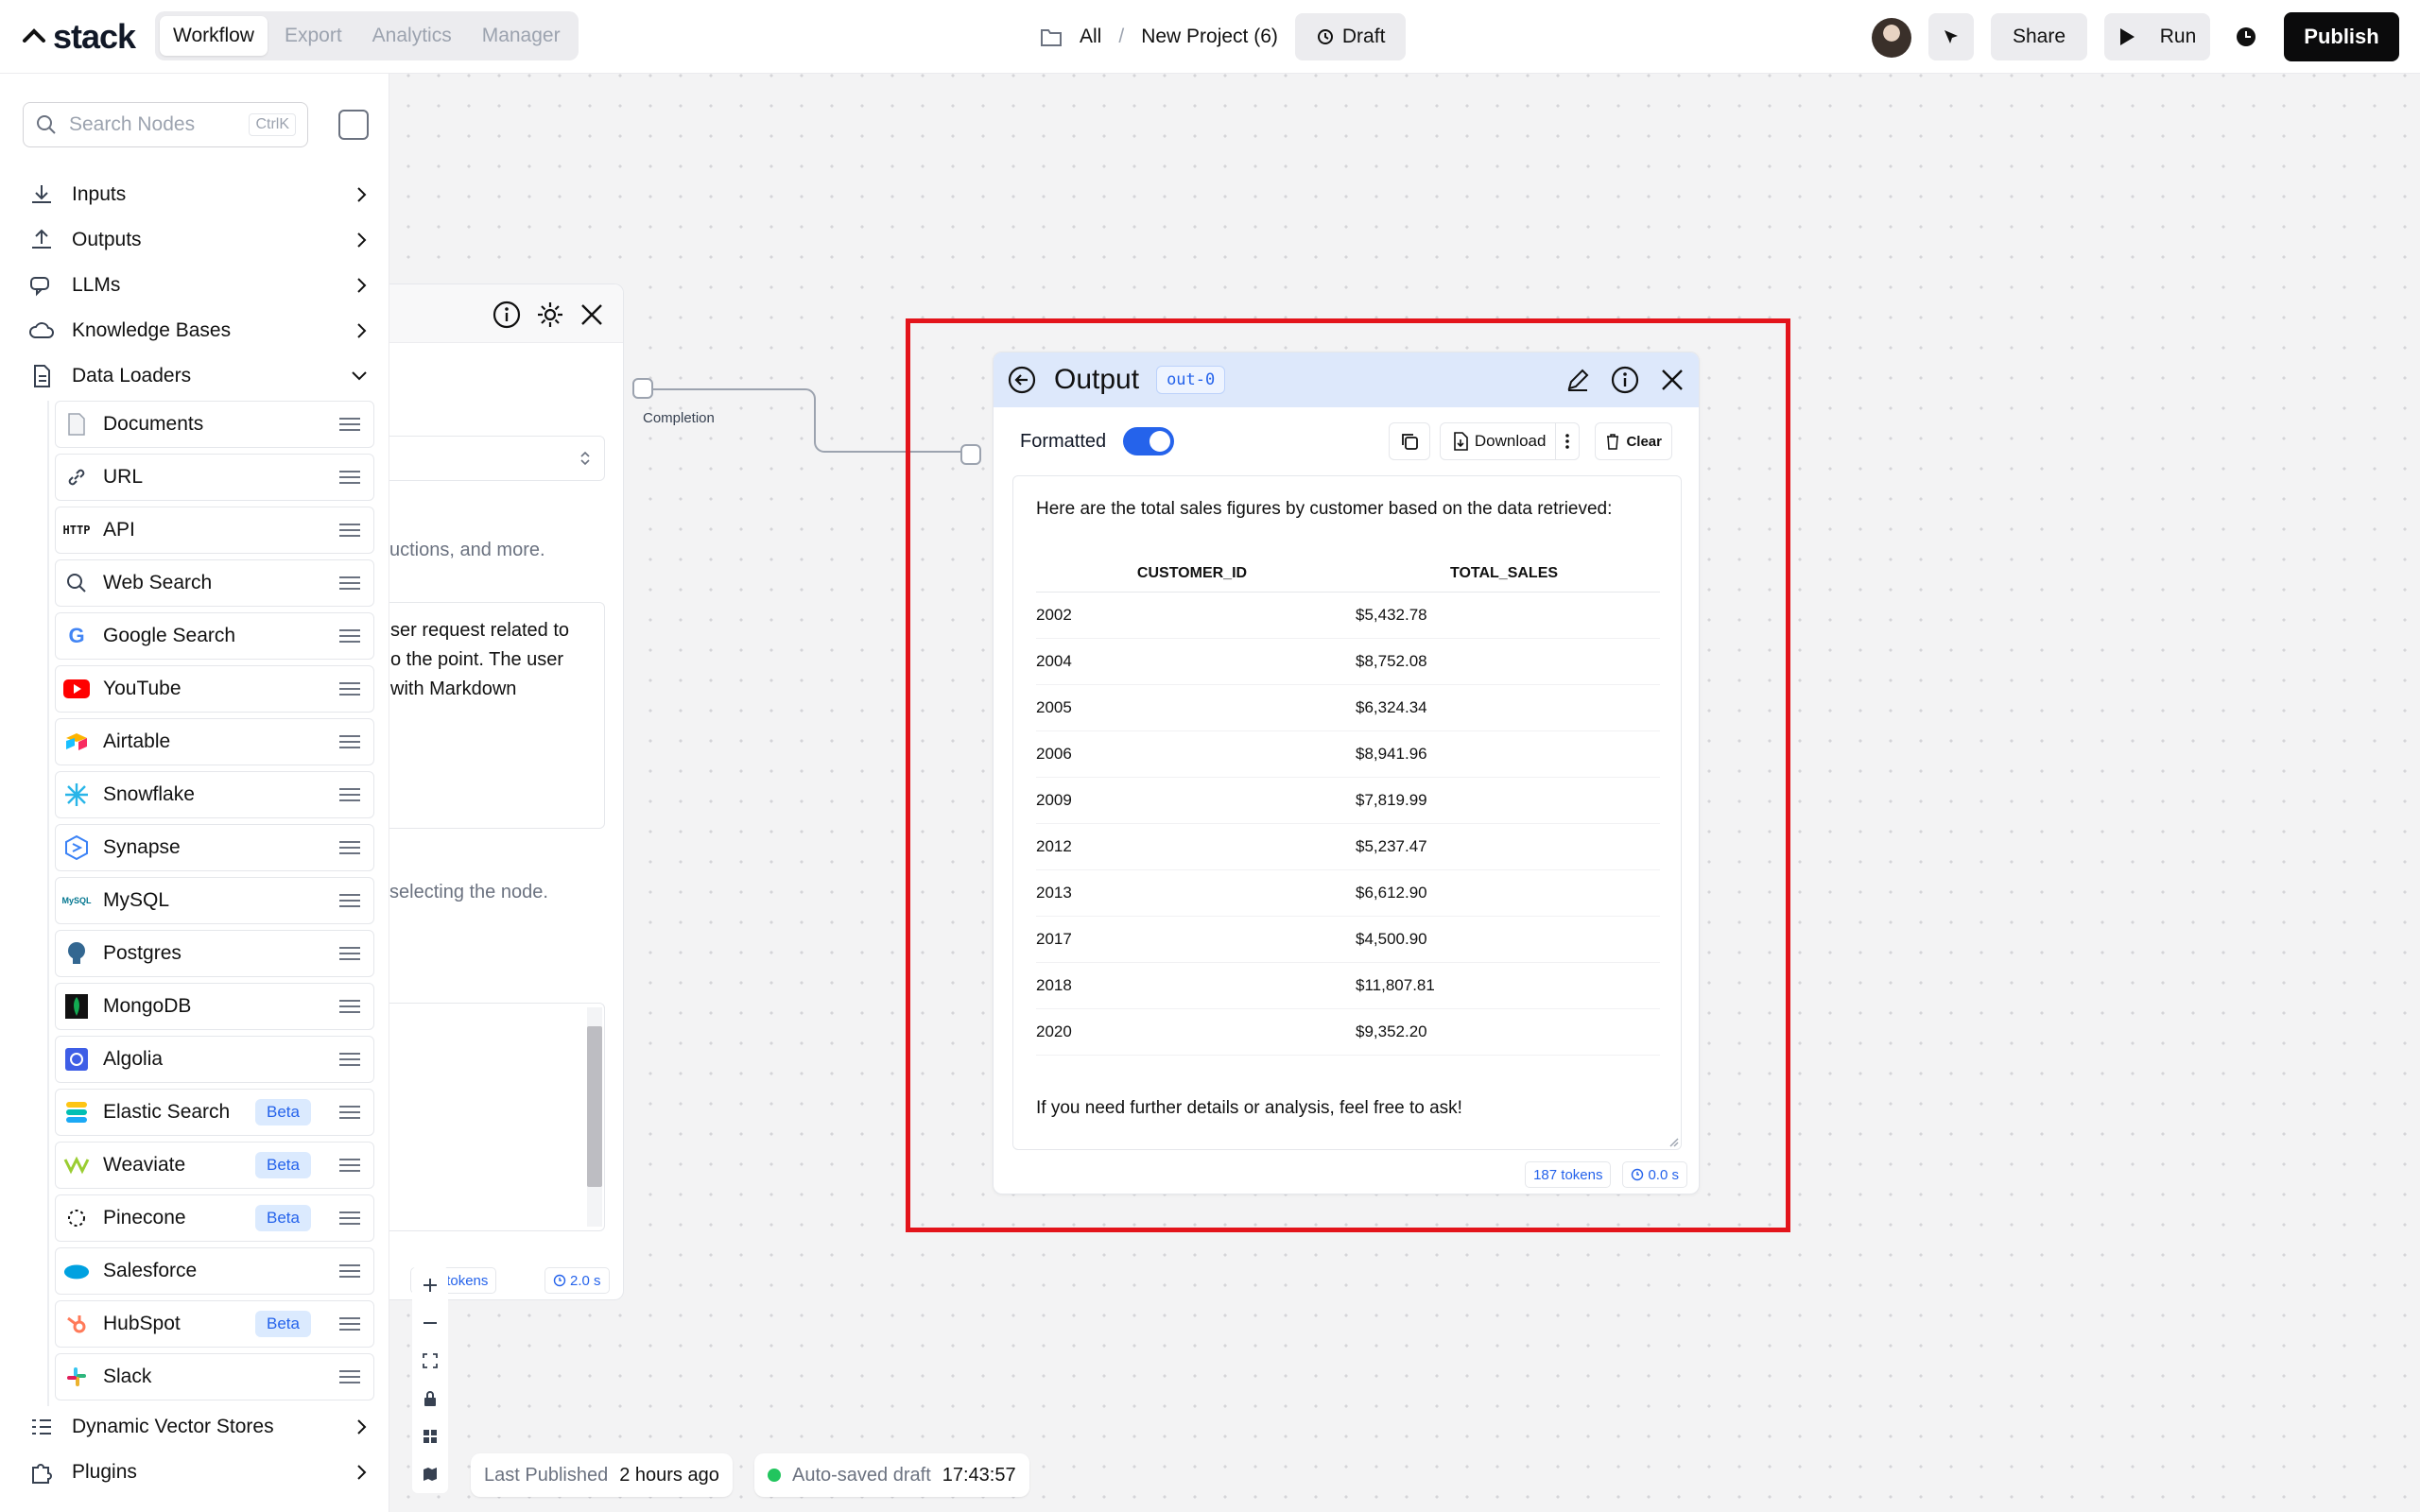  What do you see at coordinates (430, 1399) in the screenshot?
I see `lock-button` at bounding box center [430, 1399].